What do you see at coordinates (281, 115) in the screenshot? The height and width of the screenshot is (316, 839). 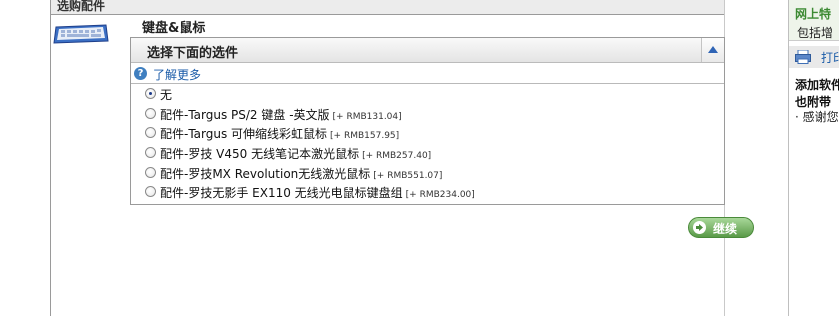 I see `option-label: 配件-Targus PS/2 键盘 -英文版 [+ RMB131.04]` at bounding box center [281, 115].